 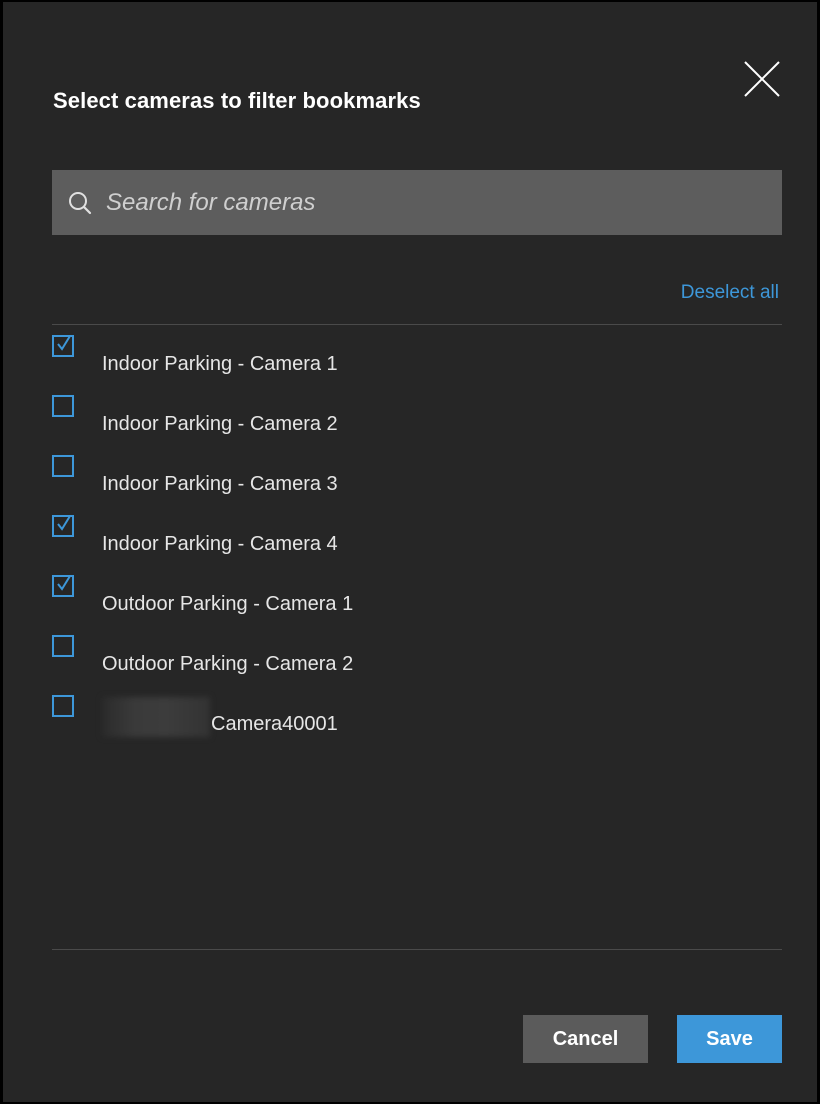 I want to click on deselect-all-link: Deselect all, so click(x=730, y=293).